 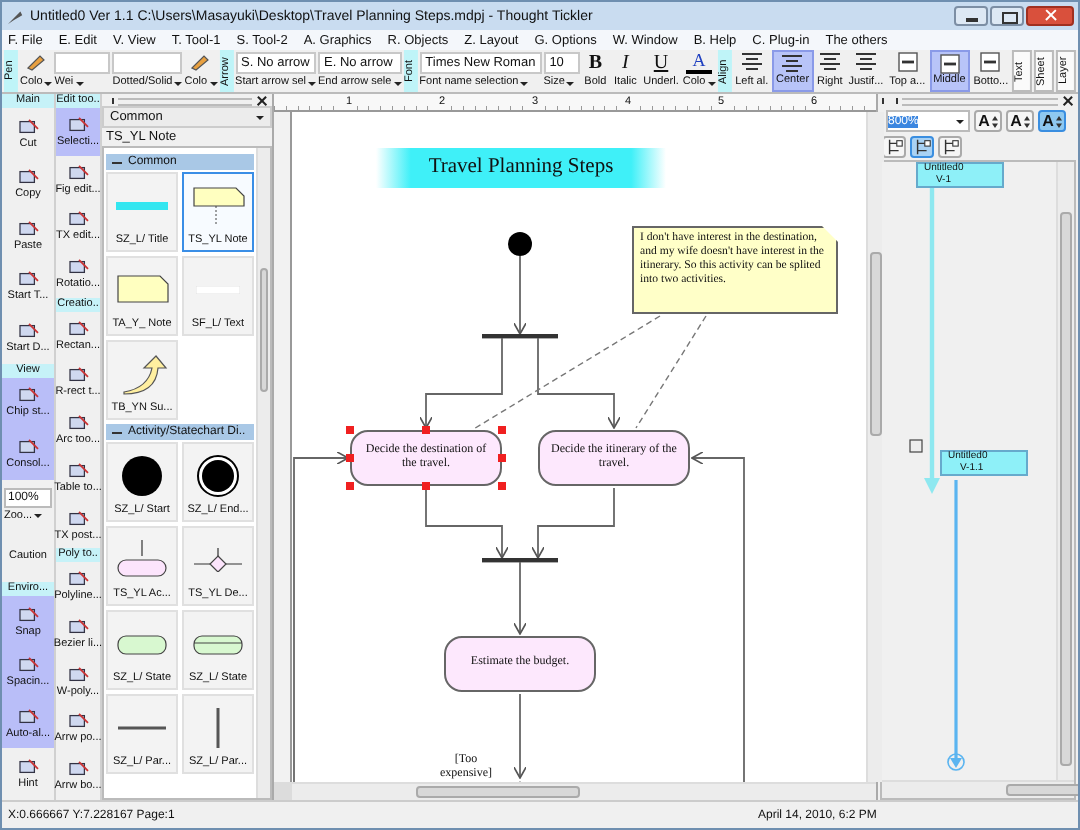 I want to click on close-button, so click(x=1050, y=16).